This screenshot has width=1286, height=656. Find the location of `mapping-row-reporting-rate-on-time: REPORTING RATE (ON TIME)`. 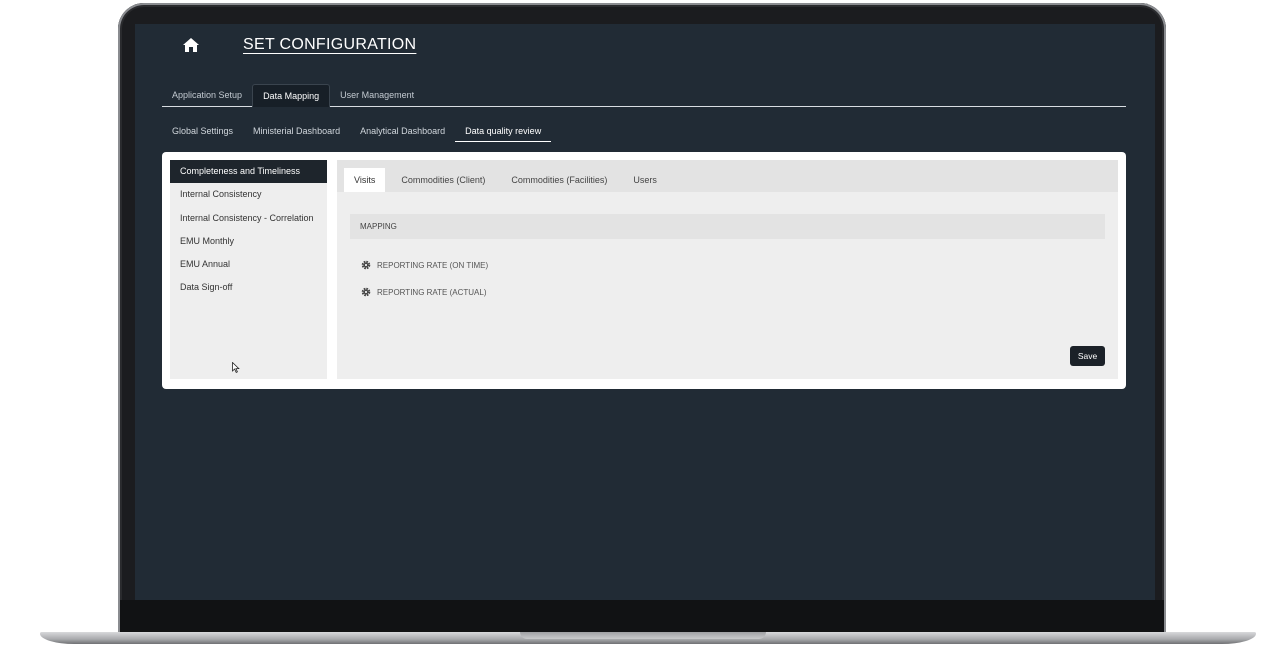

mapping-row-reporting-rate-on-time: REPORTING RATE (ON TIME) is located at coordinates (424, 265).